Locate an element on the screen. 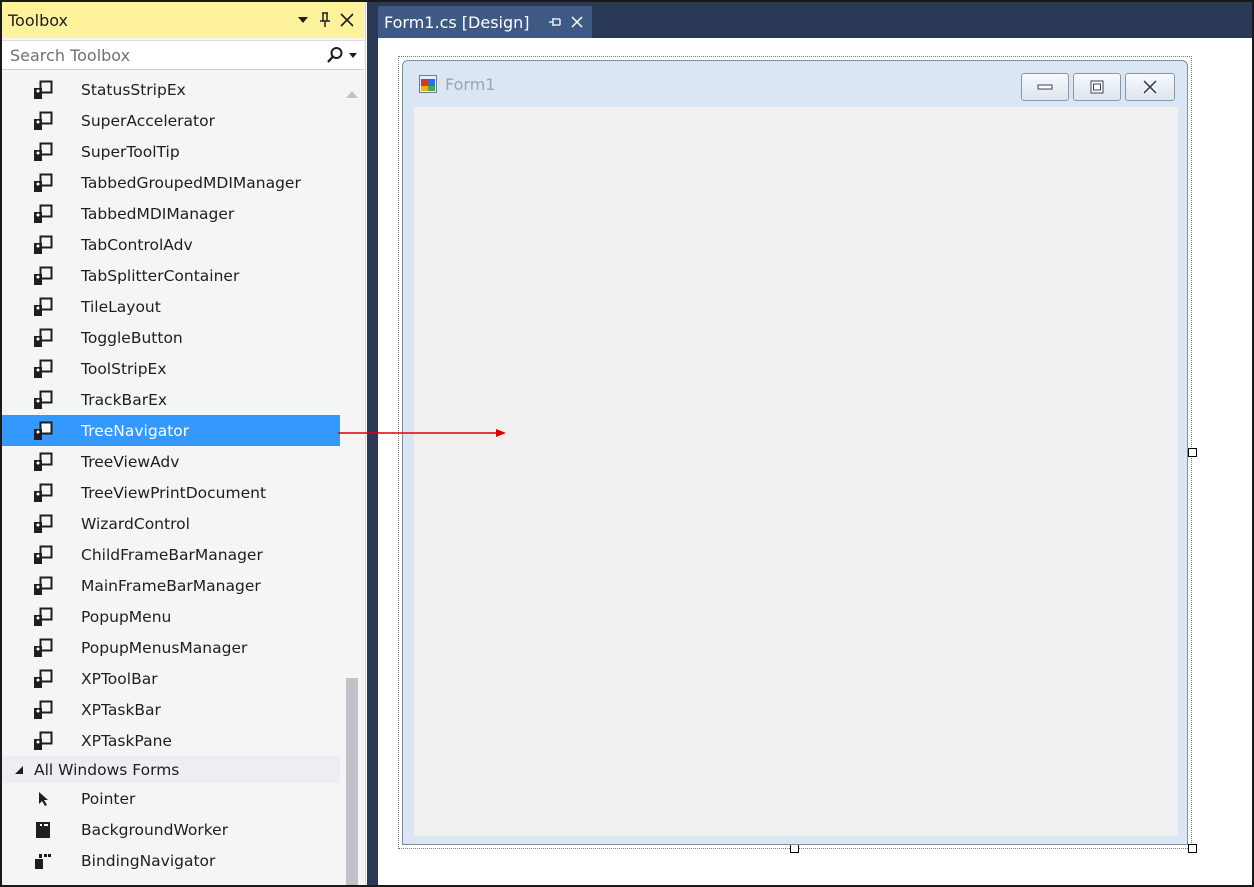  group-label: All Windows Forms is located at coordinates (107, 769).